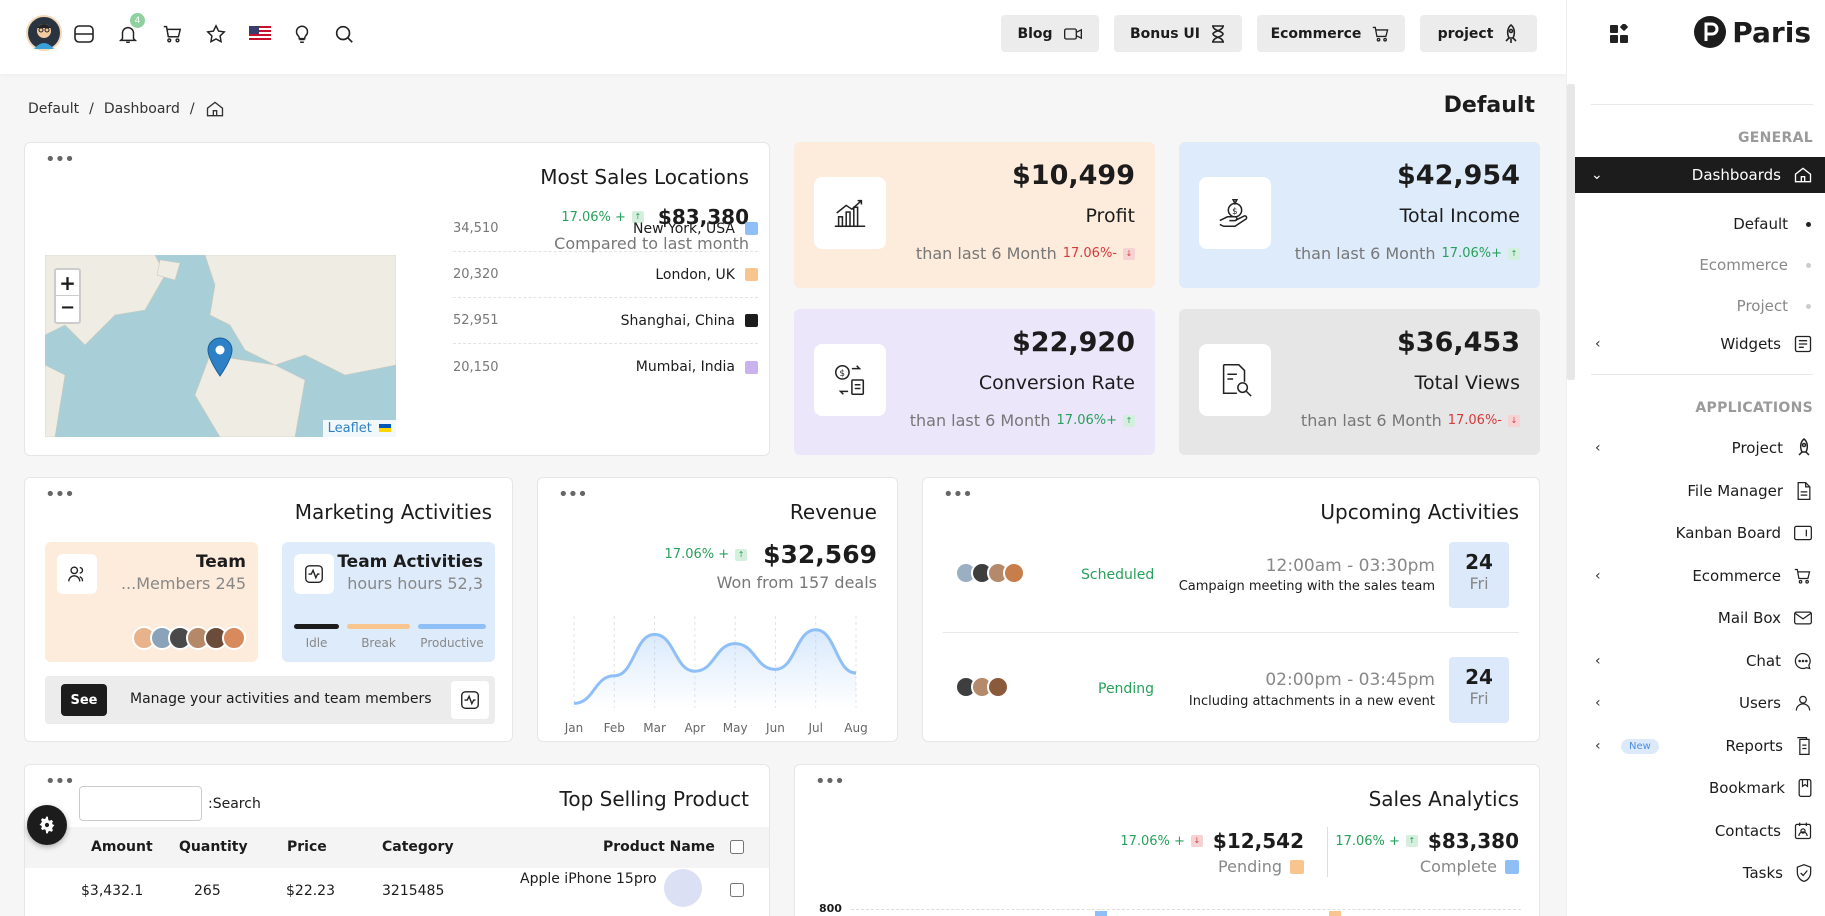 This screenshot has width=1825, height=916. I want to click on bullet-icon, so click(1808, 265).